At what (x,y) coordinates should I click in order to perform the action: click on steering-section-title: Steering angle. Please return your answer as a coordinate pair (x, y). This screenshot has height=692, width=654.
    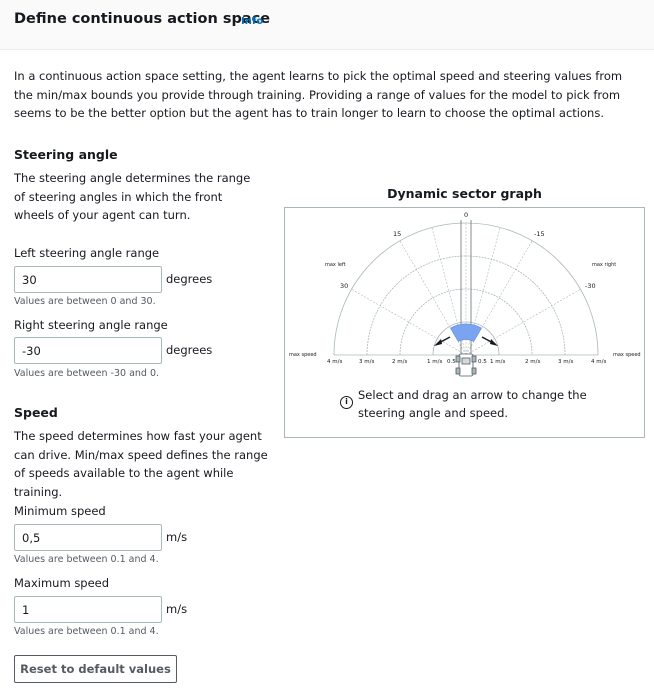
    Looking at the image, I should click on (66, 154).